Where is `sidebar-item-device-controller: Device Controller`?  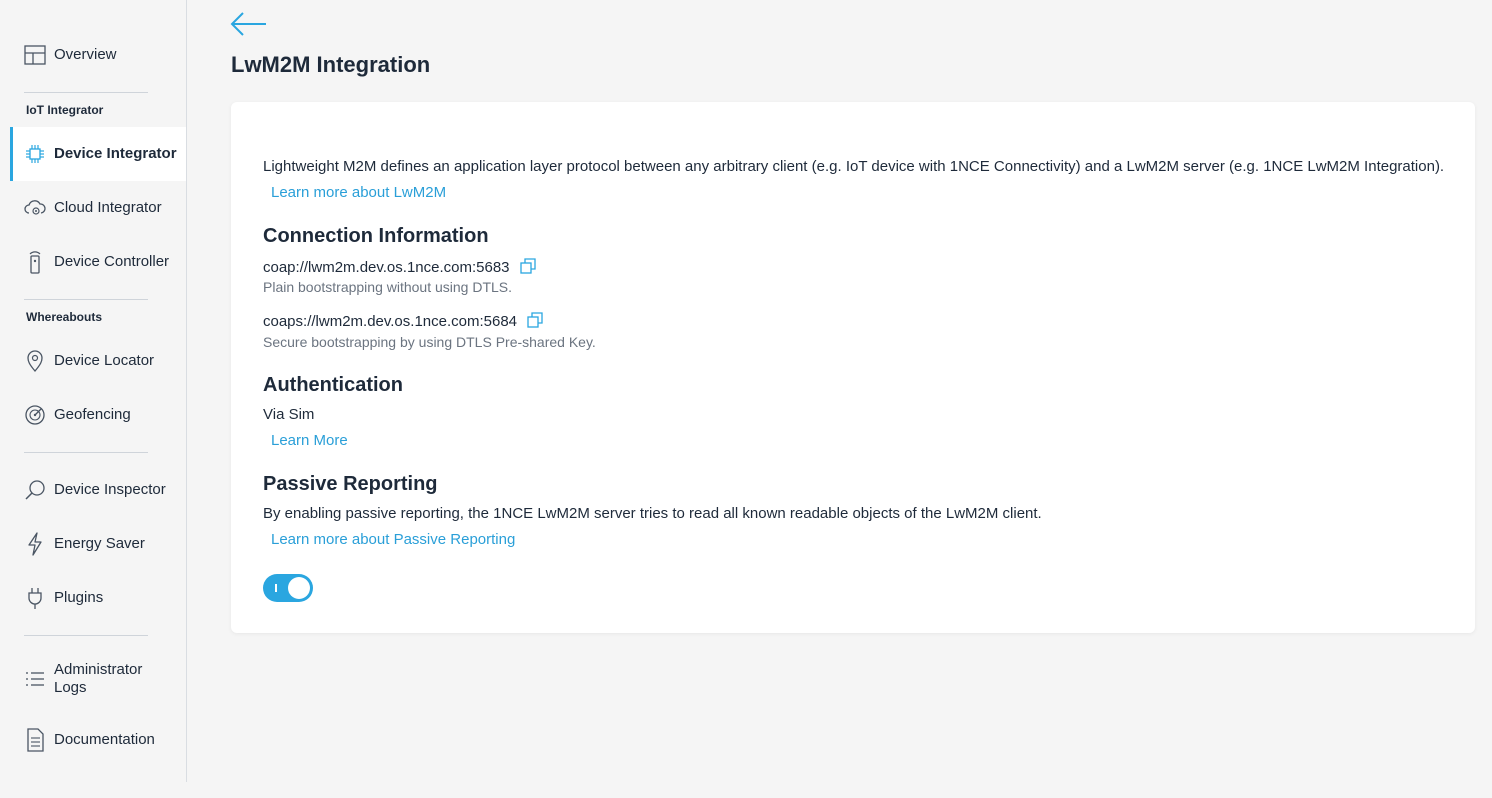
sidebar-item-device-controller: Device Controller is located at coordinates (98, 262).